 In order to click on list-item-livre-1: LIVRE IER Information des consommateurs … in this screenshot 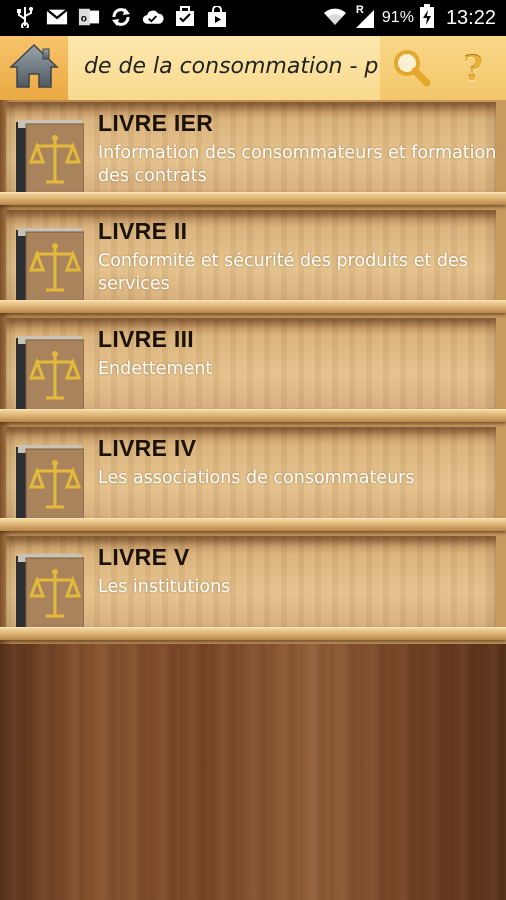, I will do `click(251, 153)`.